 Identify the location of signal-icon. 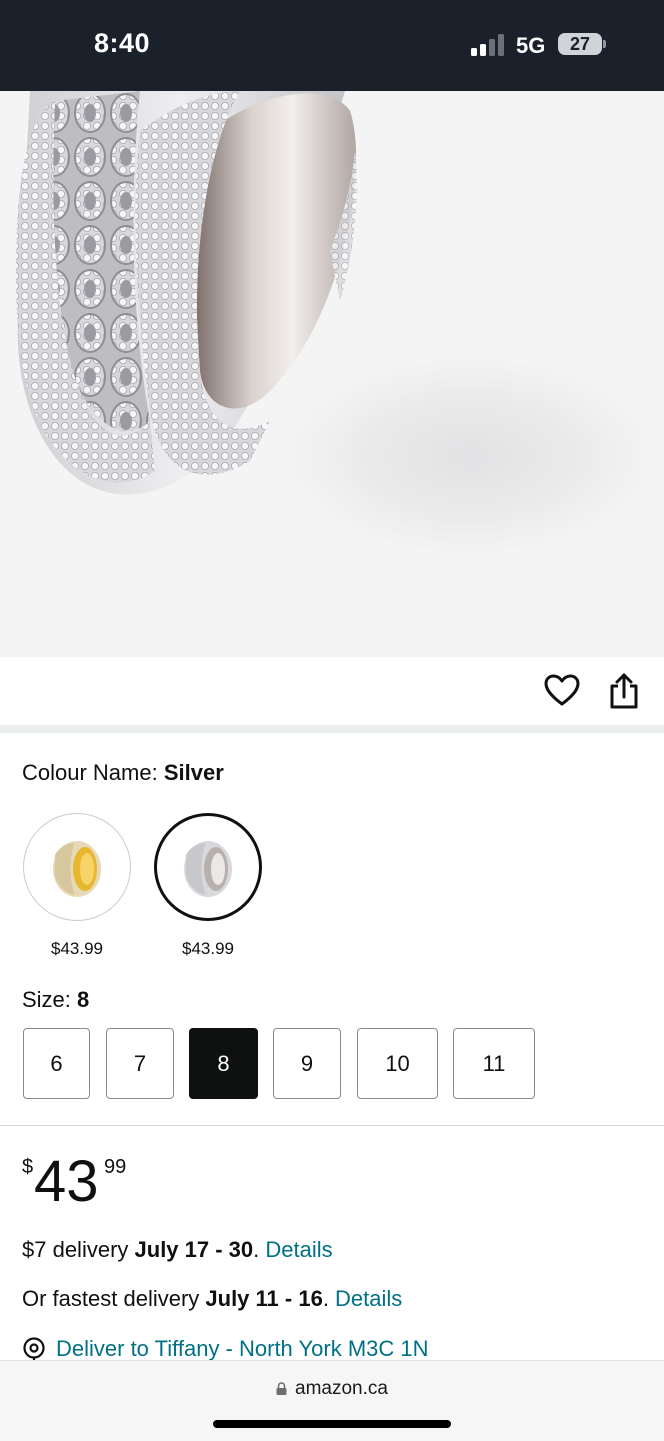
(487, 45).